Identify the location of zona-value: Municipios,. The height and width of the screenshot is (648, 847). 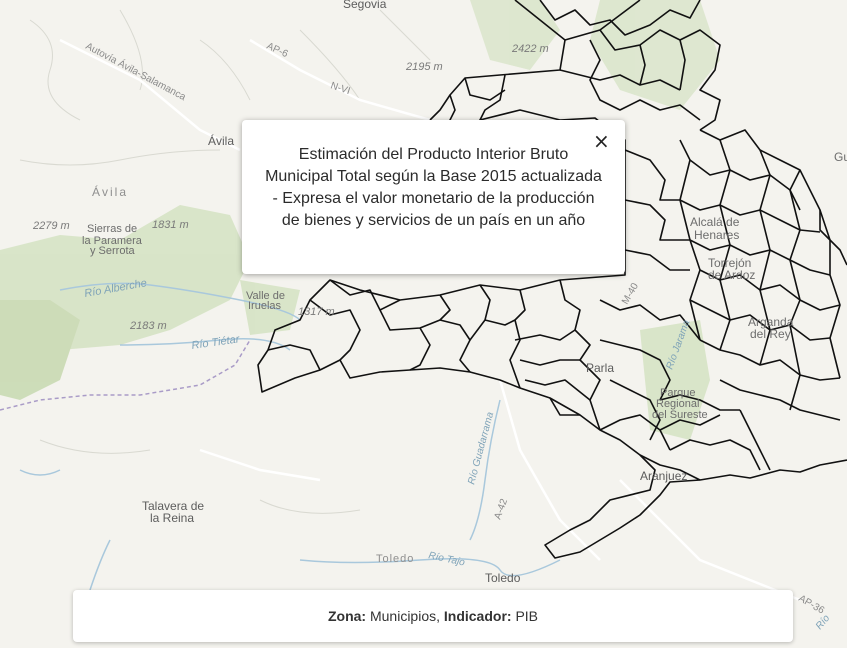
(404, 616).